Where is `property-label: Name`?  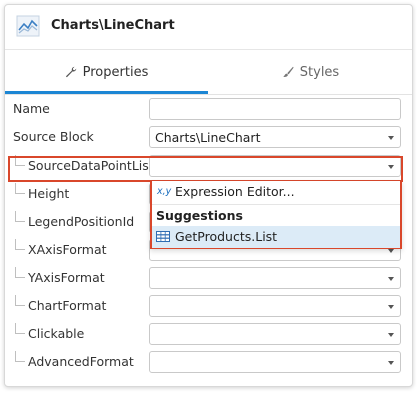
property-label: Name is located at coordinates (31, 108).